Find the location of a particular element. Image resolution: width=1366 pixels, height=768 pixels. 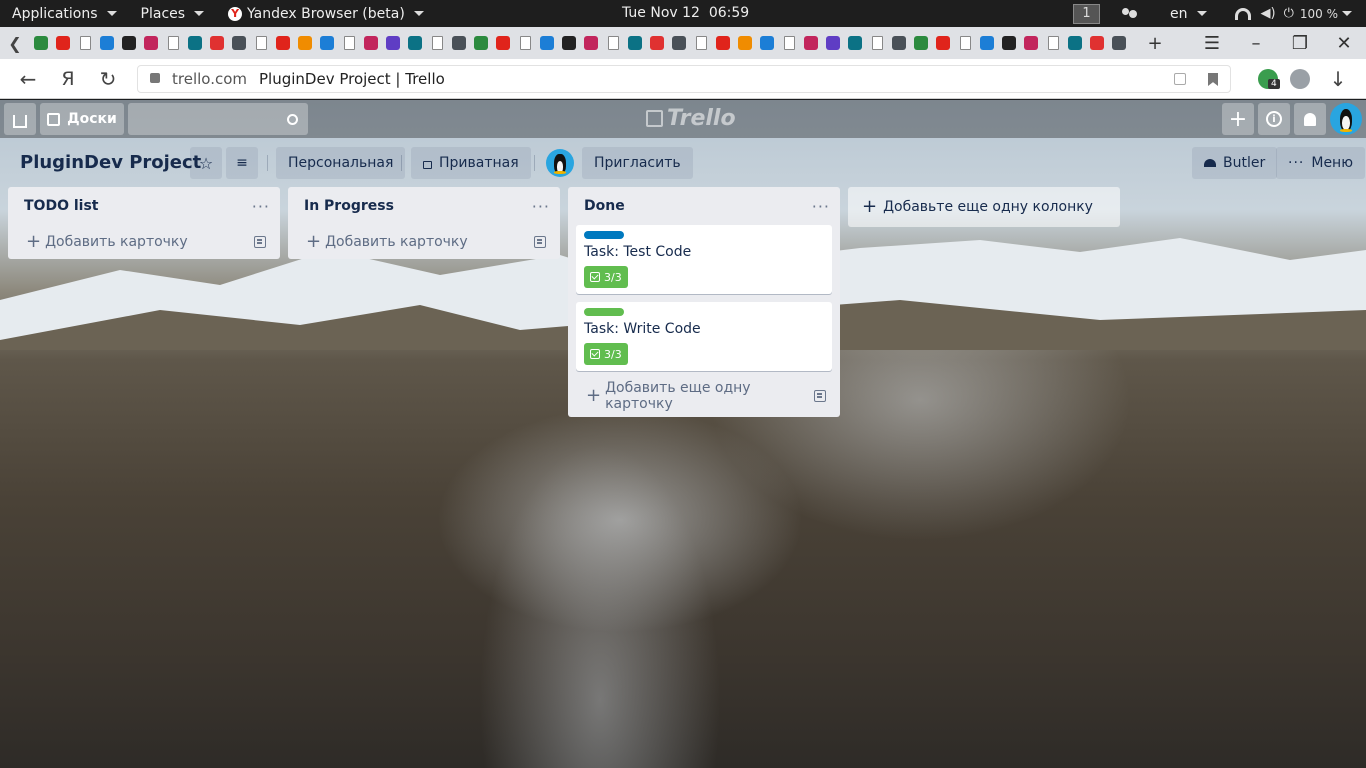

list-title: TODO list is located at coordinates (61, 206).